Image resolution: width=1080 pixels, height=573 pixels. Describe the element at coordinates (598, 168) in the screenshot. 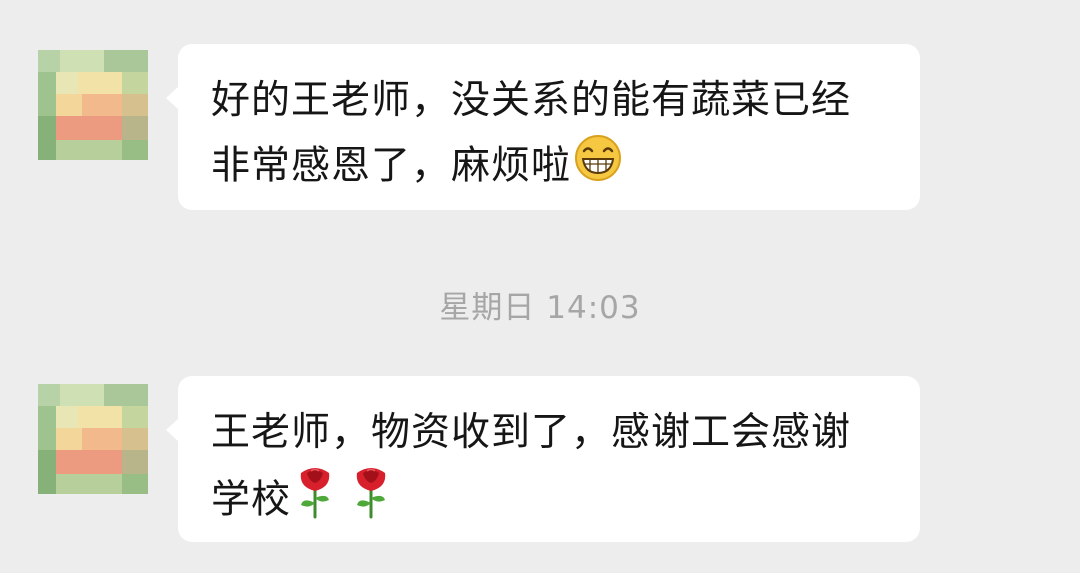

I see `grinning-face-icon` at that location.